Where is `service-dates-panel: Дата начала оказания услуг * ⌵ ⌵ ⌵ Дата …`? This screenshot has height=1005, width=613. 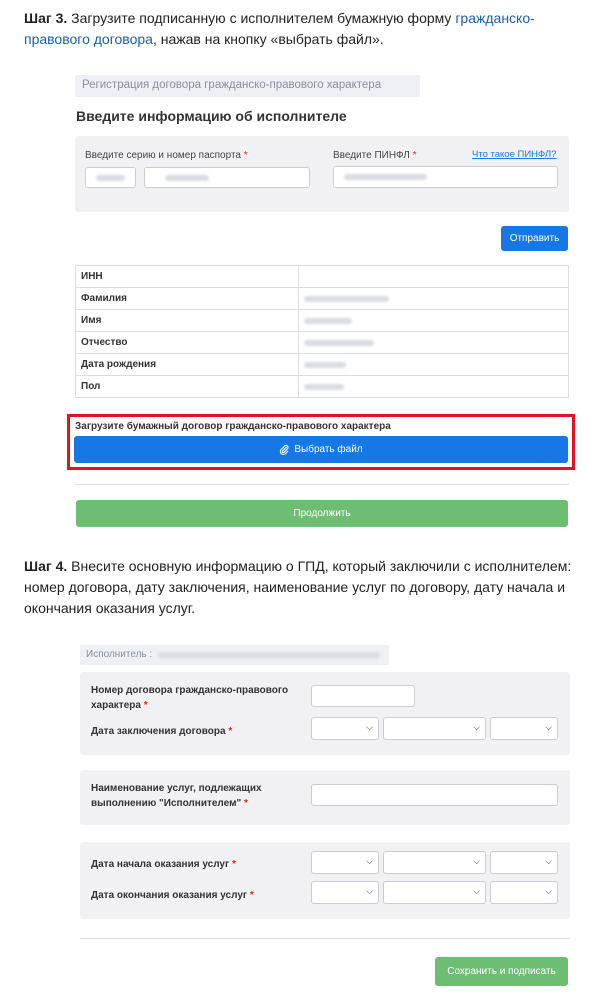
service-dates-panel: Дата начала оказания услуг * ⌵ ⌵ ⌵ Дата … is located at coordinates (325, 880).